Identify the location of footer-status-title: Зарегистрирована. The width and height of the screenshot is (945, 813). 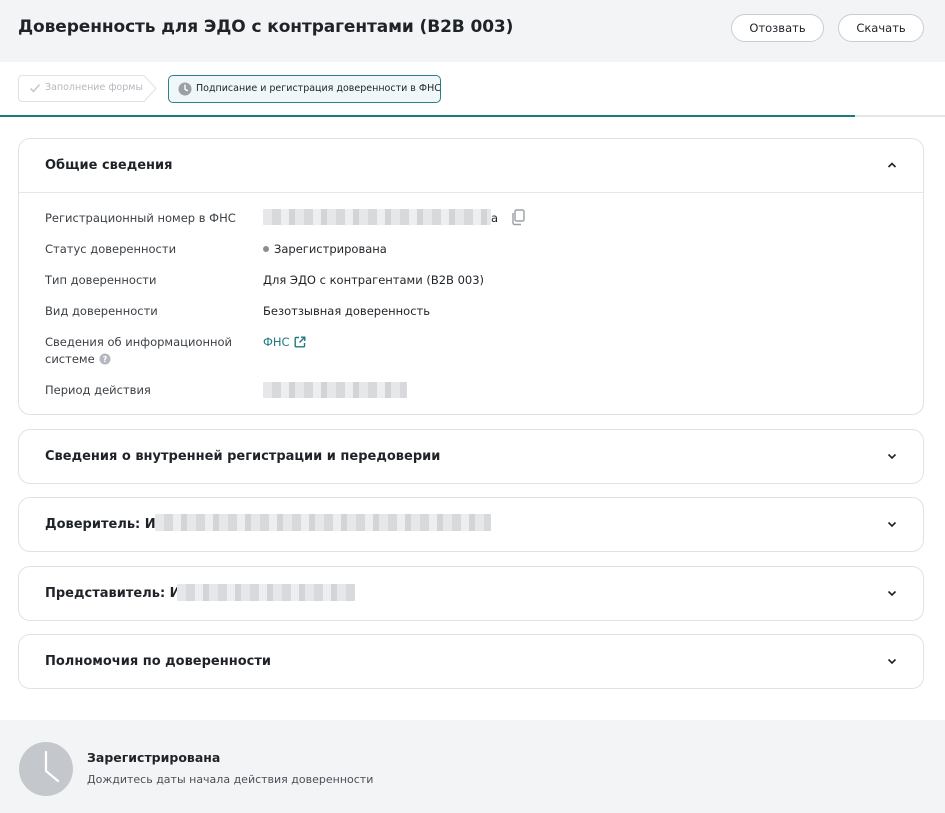
(154, 757).